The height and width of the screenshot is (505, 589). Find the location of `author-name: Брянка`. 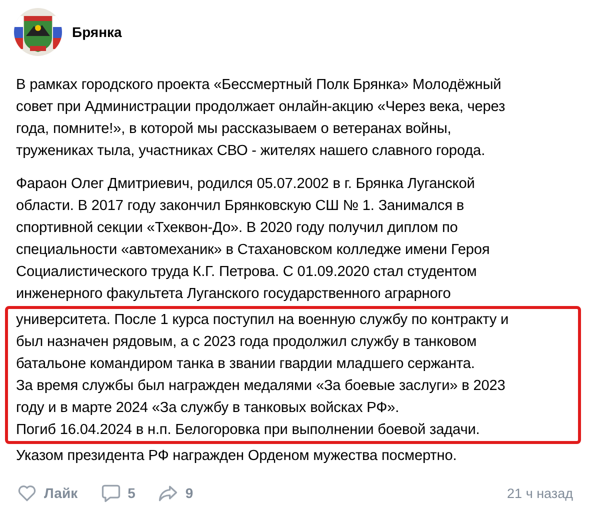

author-name: Брянка is located at coordinates (97, 32).